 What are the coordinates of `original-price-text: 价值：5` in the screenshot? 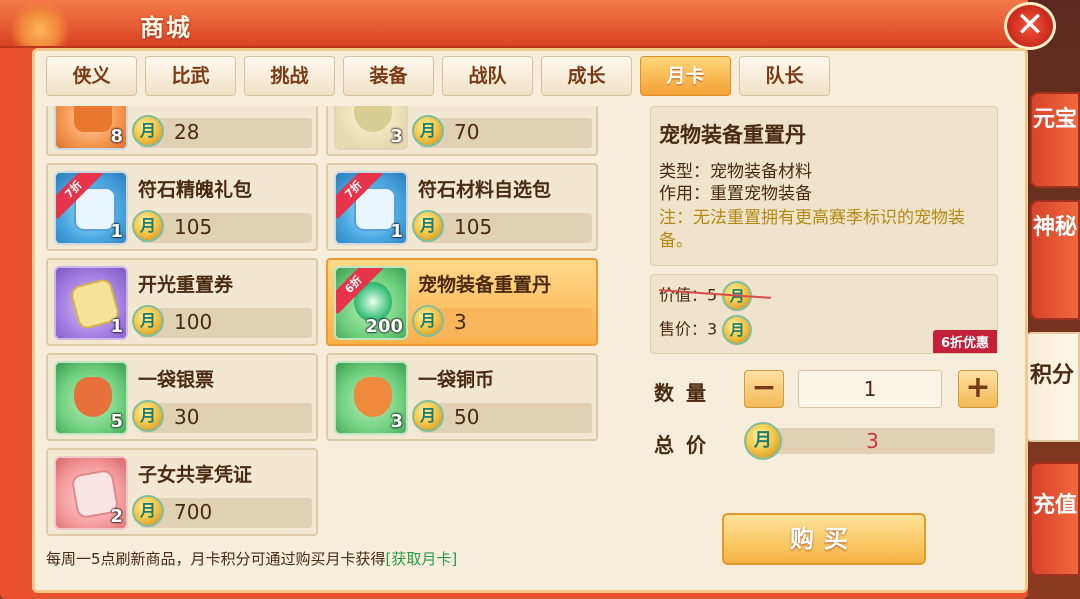 It's located at (688, 295).